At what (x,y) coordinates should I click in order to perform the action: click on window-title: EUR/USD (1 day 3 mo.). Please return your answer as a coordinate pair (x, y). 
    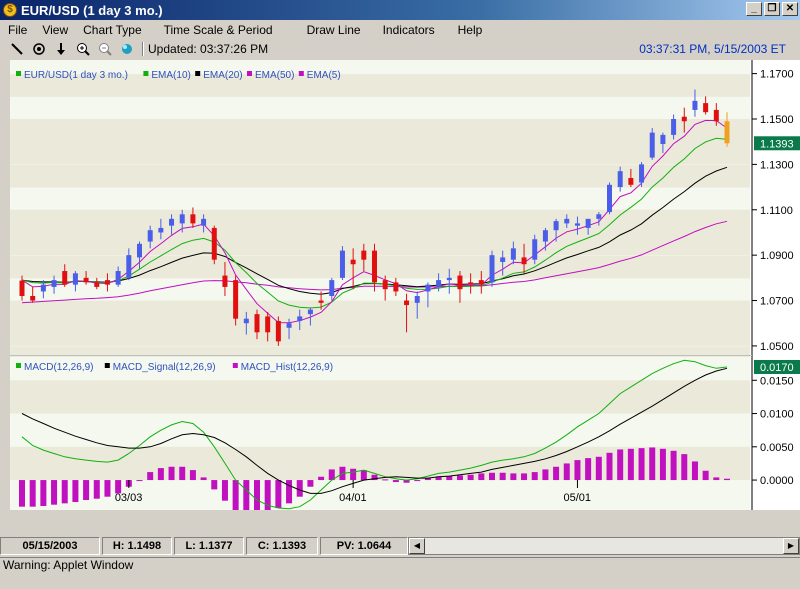
    Looking at the image, I should click on (92, 10).